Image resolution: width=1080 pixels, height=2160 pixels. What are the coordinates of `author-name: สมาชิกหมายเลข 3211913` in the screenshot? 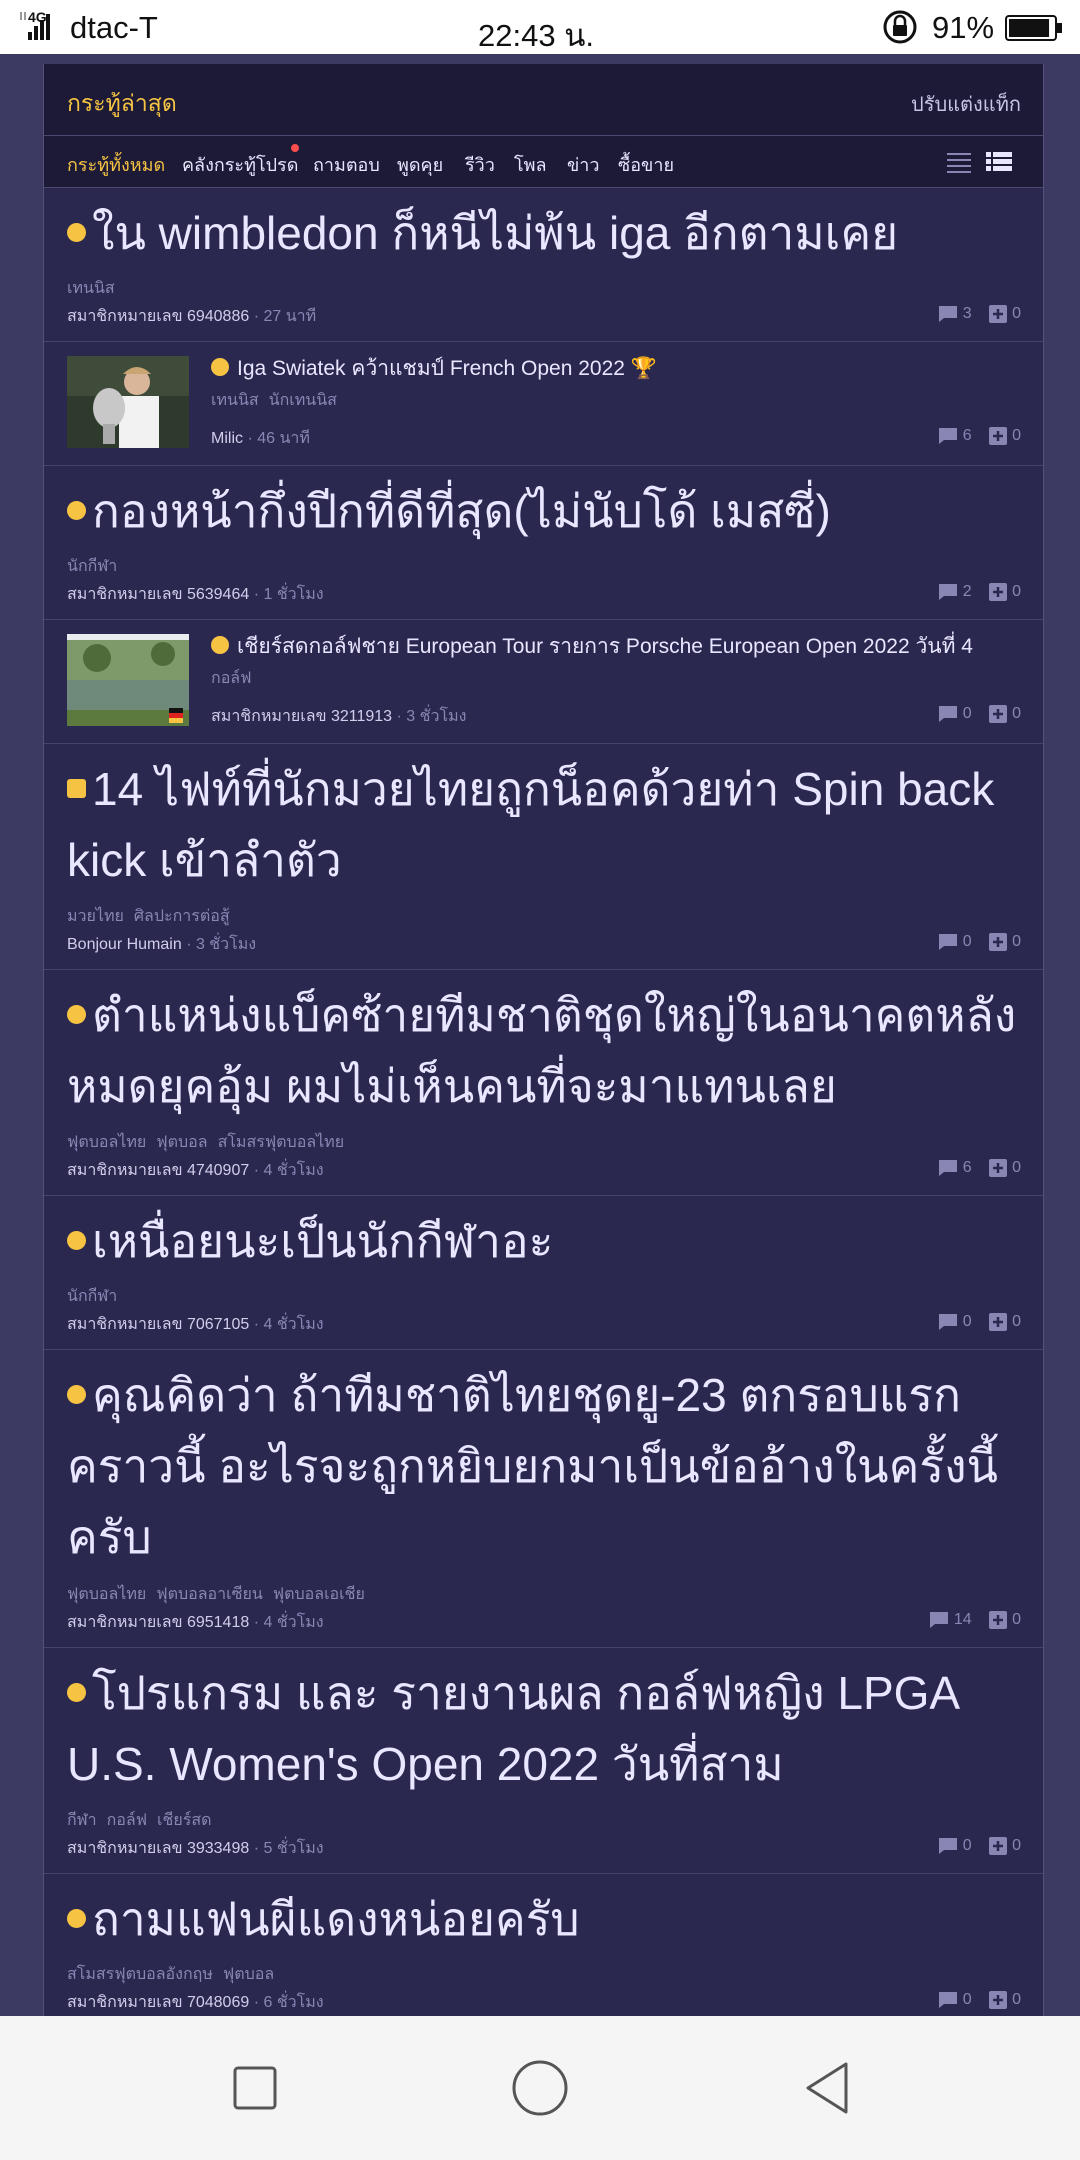 It's located at (301, 716).